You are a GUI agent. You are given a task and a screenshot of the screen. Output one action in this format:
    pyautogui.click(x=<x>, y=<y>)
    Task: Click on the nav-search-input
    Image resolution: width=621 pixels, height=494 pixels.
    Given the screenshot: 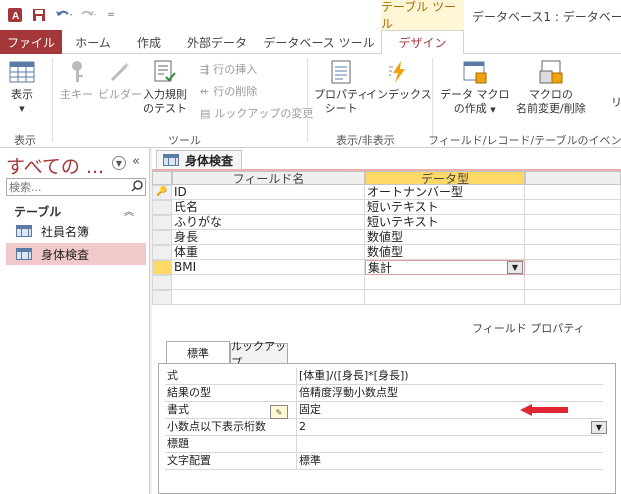 What is the action you would take?
    pyautogui.click(x=66, y=187)
    